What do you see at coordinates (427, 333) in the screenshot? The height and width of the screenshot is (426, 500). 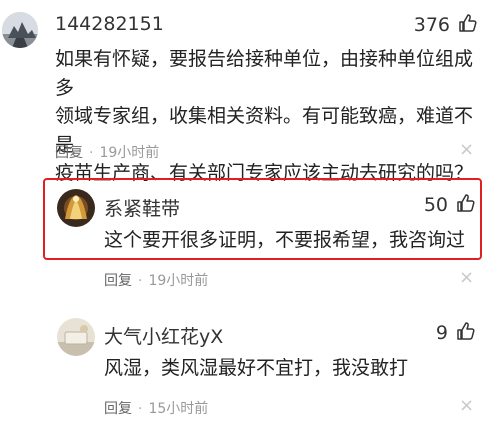 I see `like-count: 9` at bounding box center [427, 333].